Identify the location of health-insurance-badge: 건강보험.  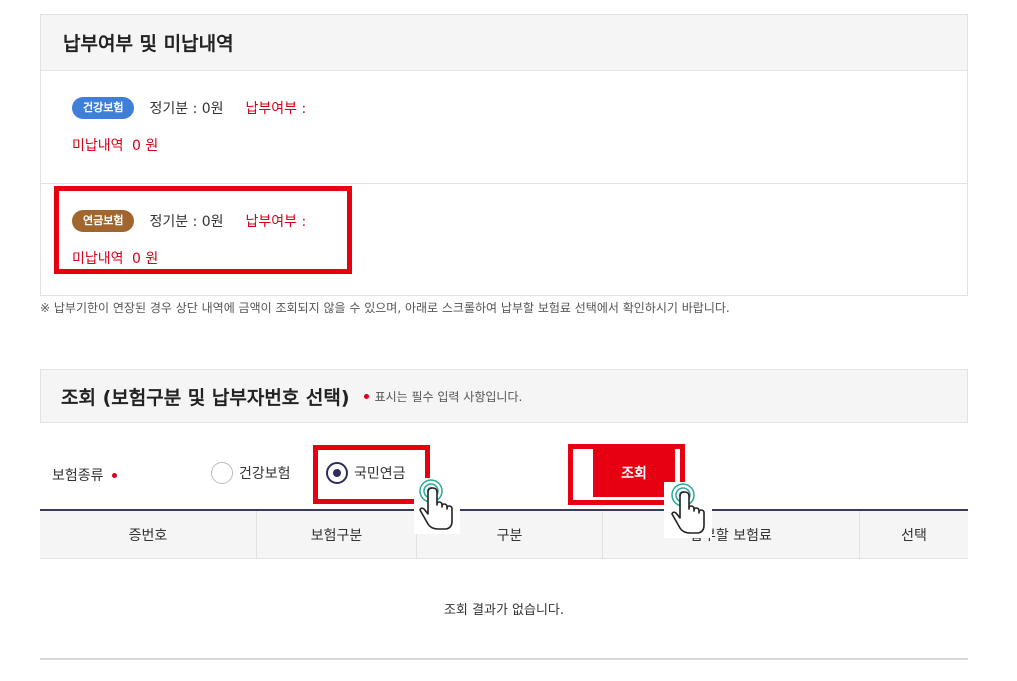
(103, 108).